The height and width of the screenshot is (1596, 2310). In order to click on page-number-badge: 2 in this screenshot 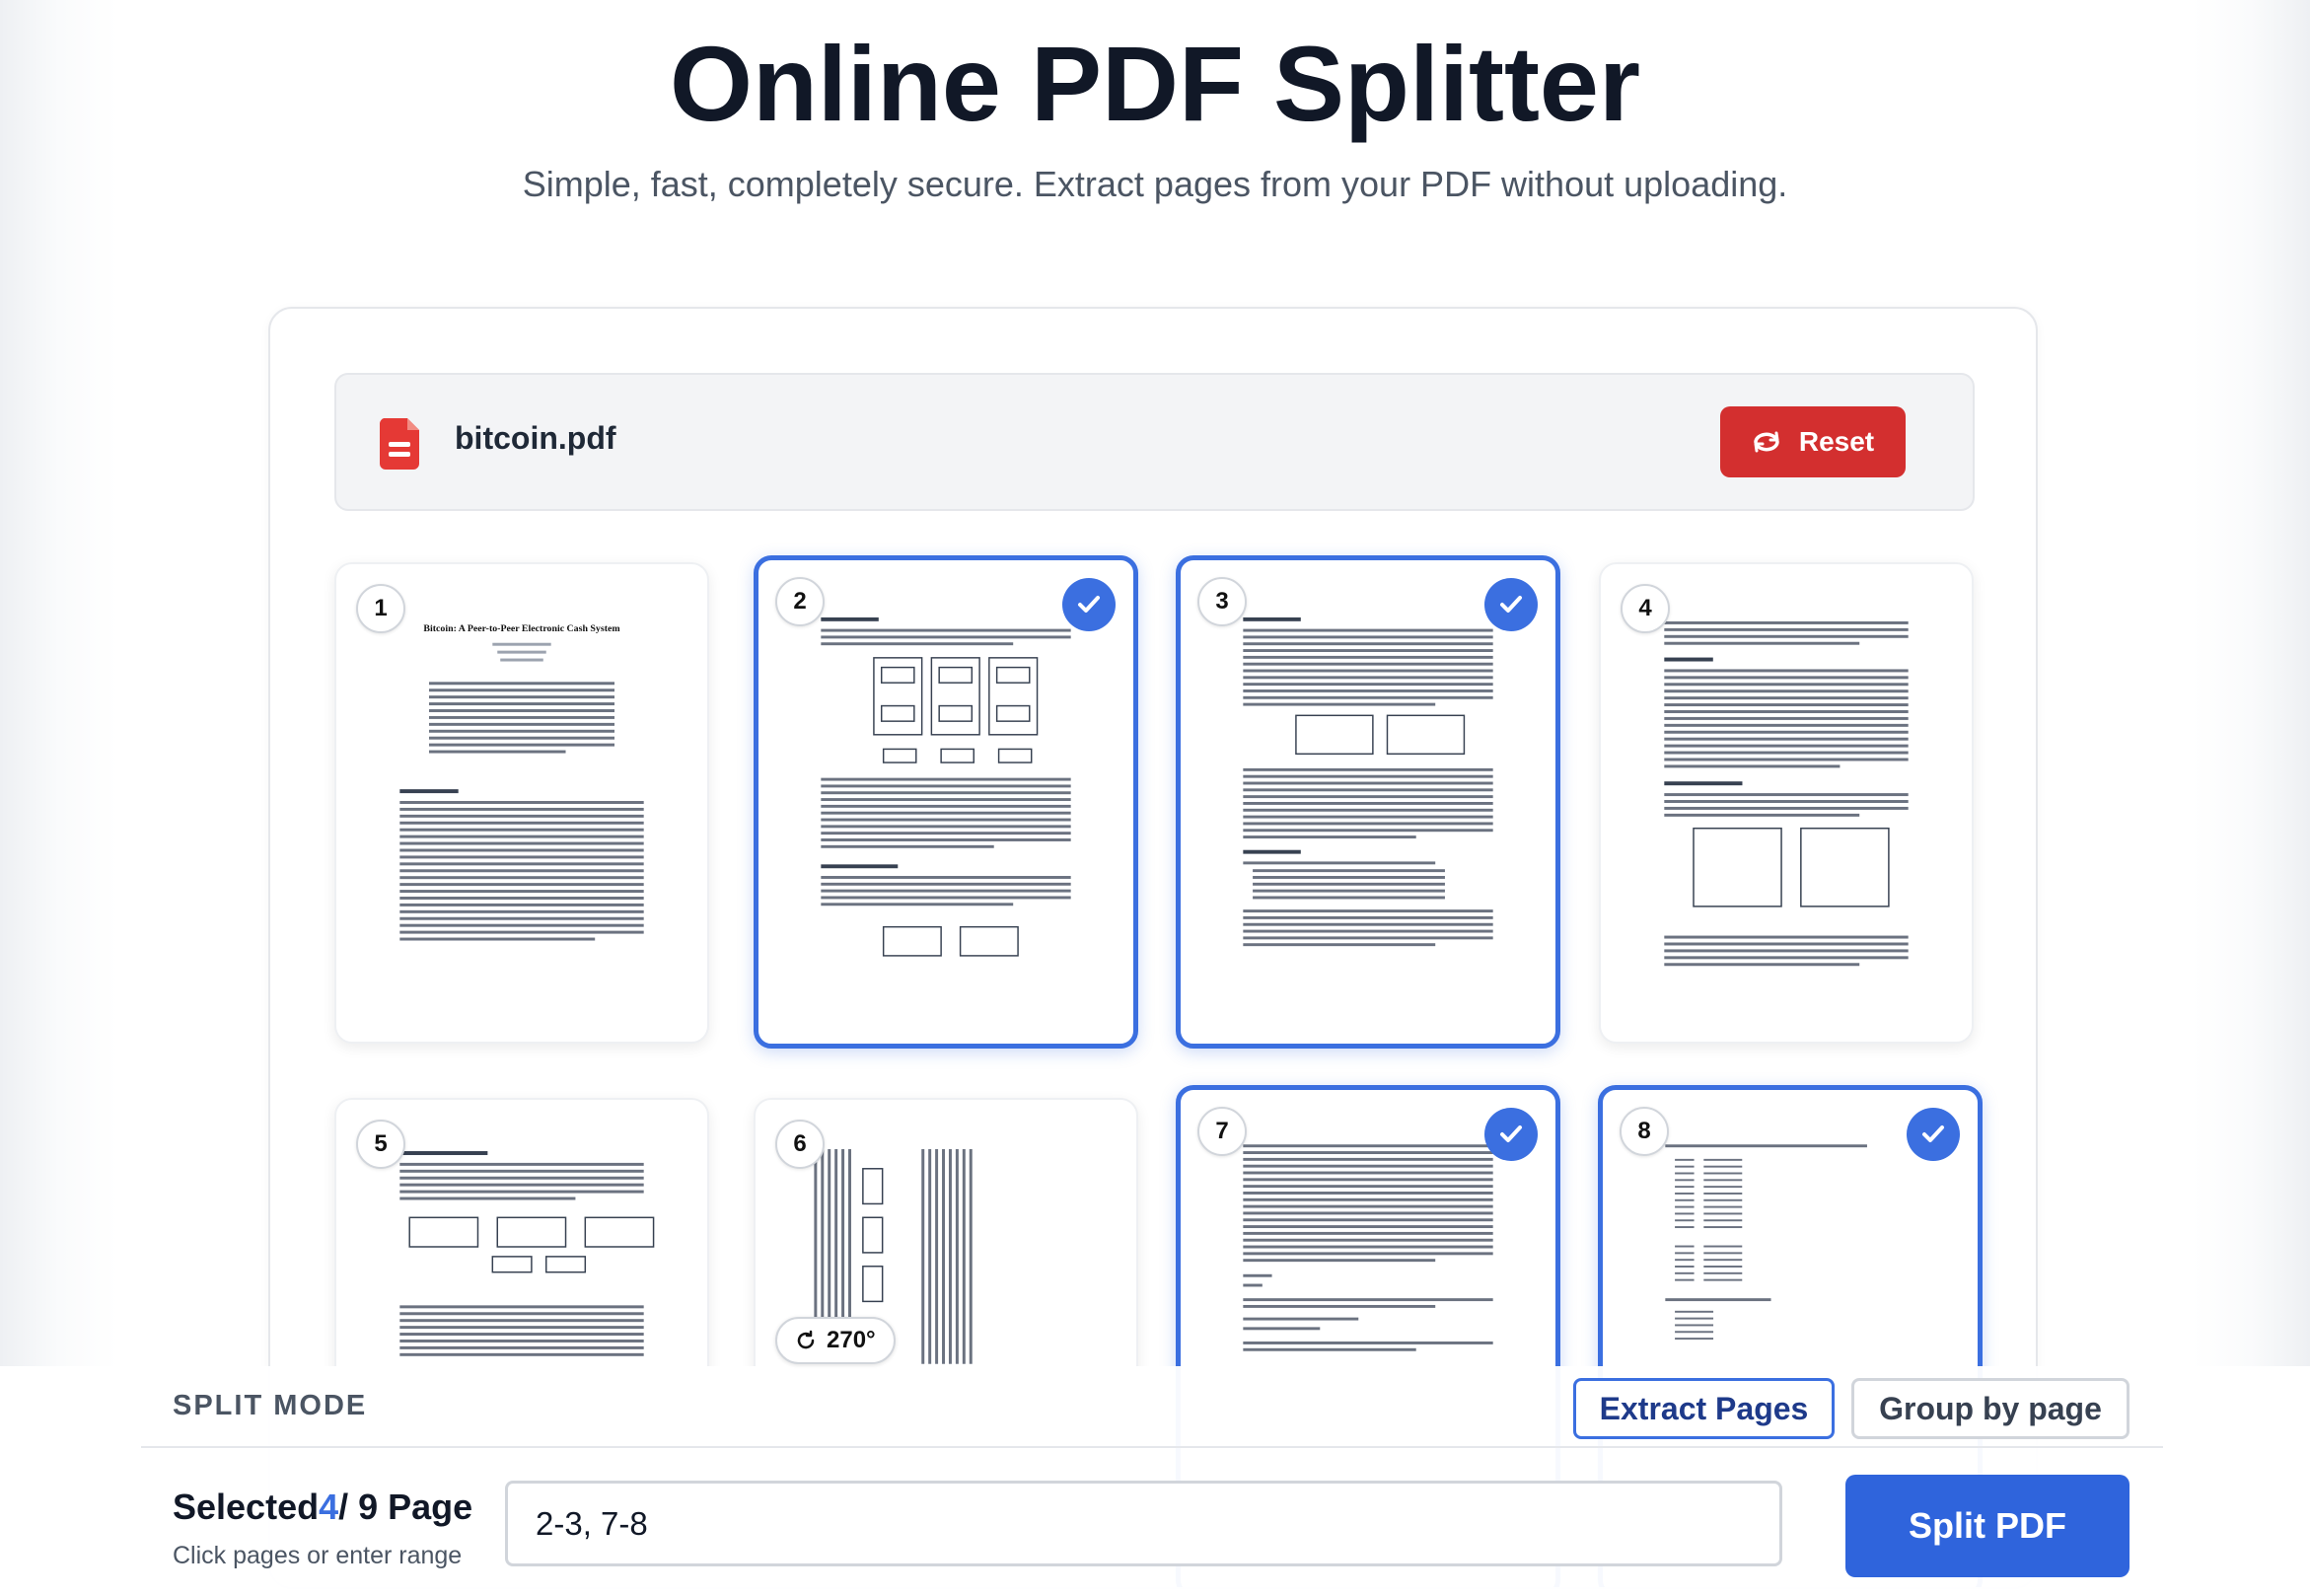, I will do `click(800, 601)`.